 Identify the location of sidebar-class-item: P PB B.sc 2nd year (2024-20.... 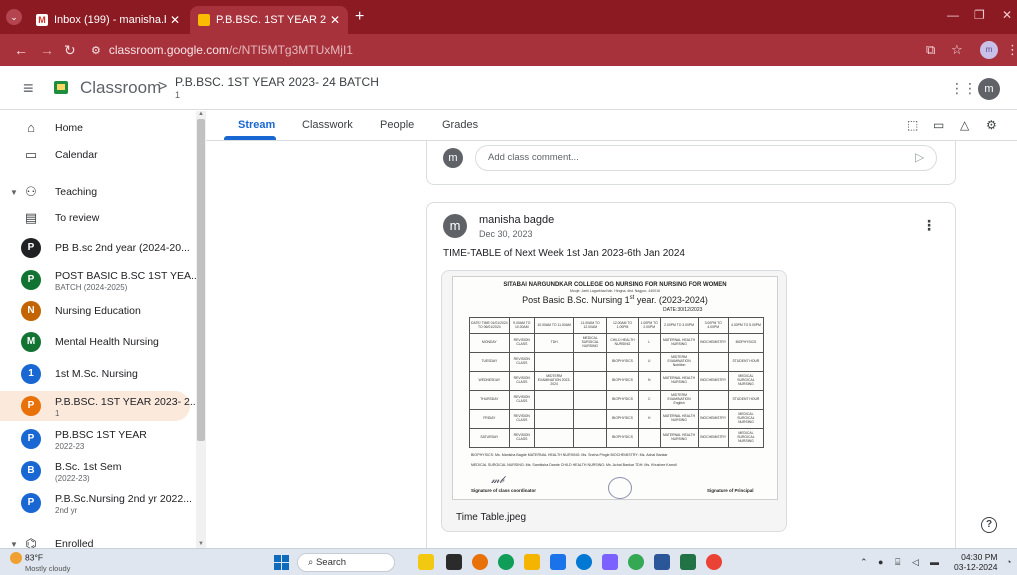
(95, 248).